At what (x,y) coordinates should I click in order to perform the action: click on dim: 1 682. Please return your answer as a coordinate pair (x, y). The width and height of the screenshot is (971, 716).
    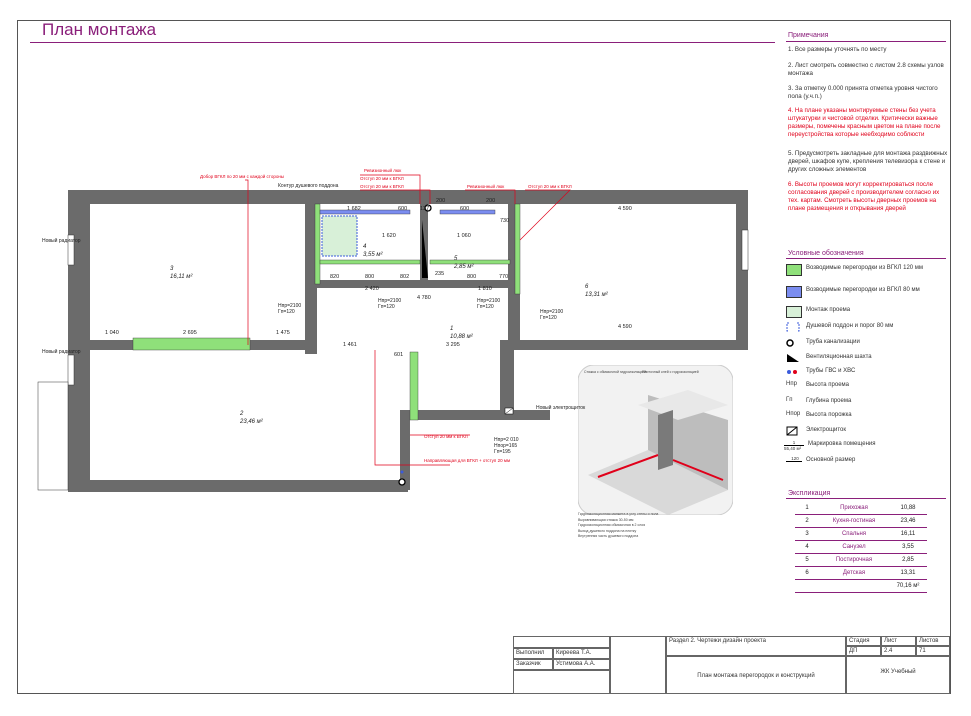
    Looking at the image, I should click on (354, 209).